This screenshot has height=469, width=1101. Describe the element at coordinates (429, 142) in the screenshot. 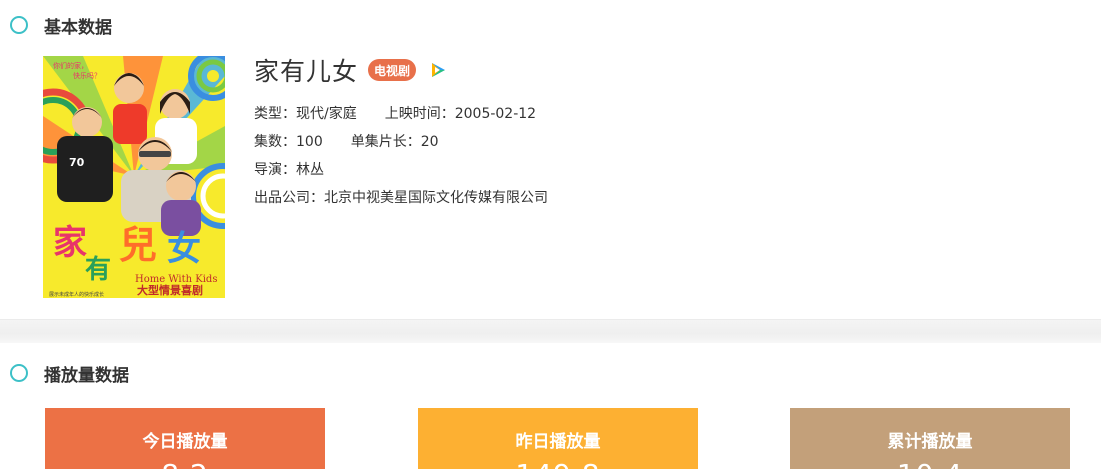

I see `episode-length-value: 20` at that location.